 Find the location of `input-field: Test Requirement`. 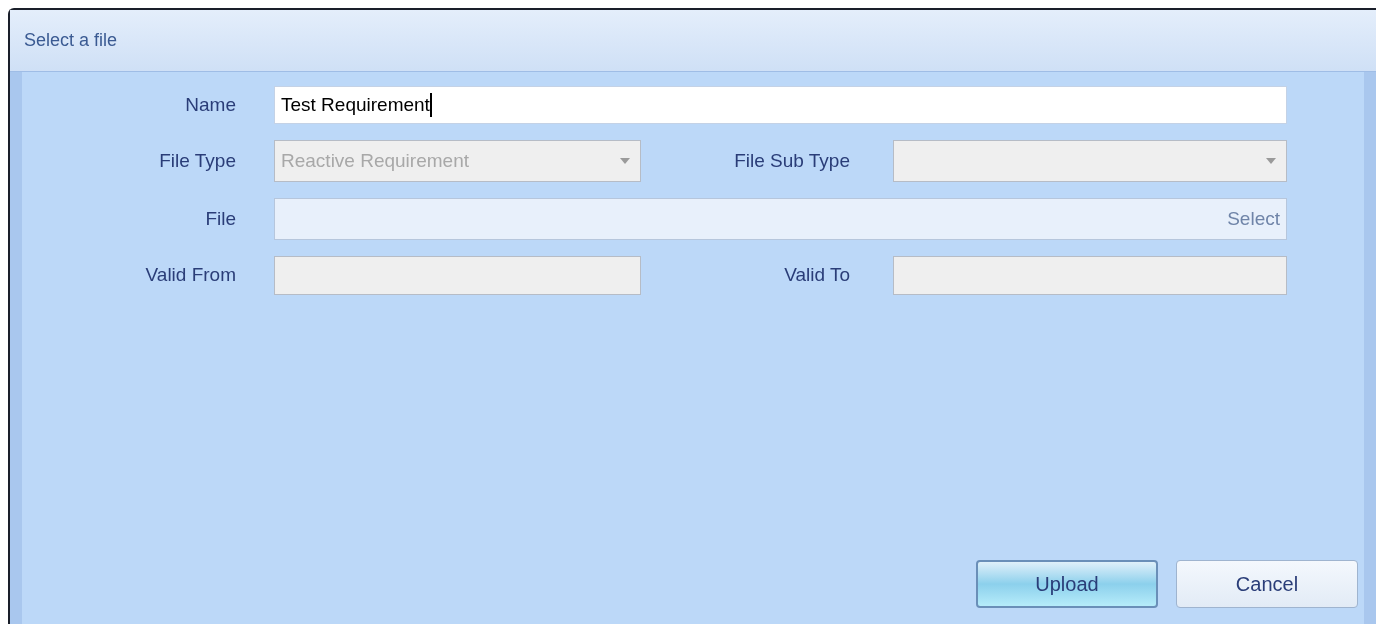

input-field: Test Requirement is located at coordinates (780, 105).